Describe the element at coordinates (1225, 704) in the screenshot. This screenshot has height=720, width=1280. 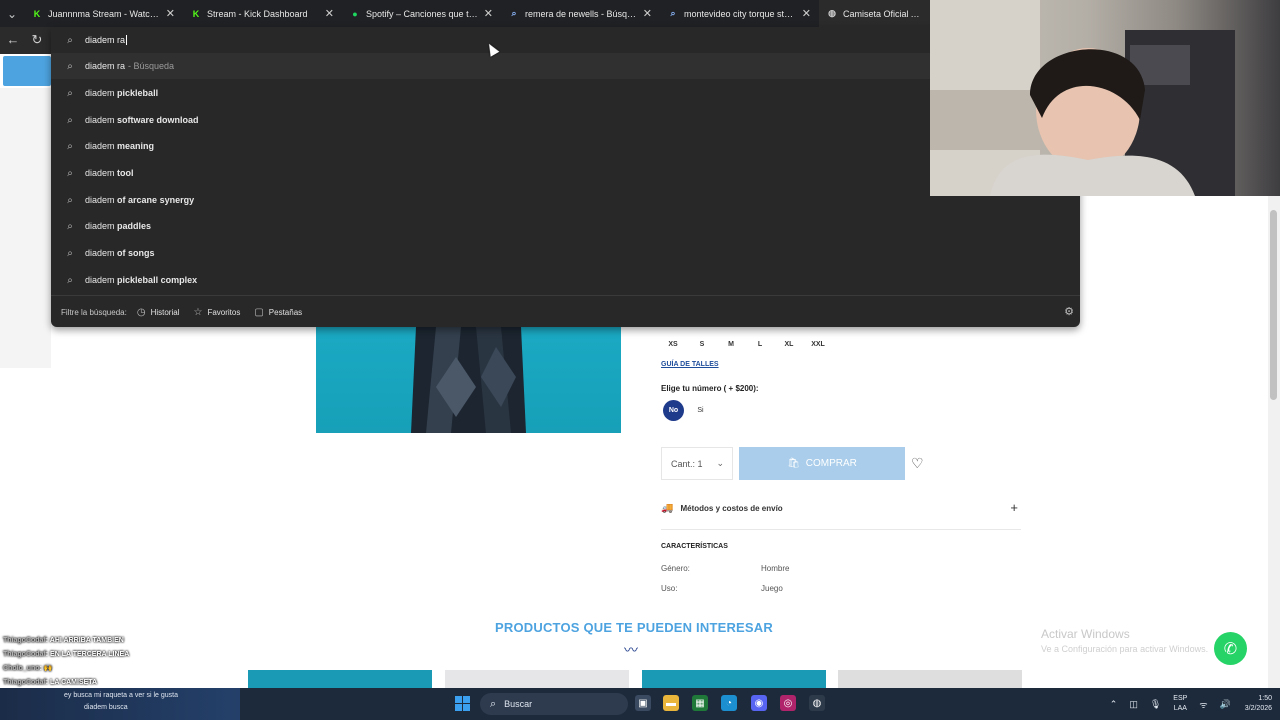
I see `volume-icon: 🔊` at that location.